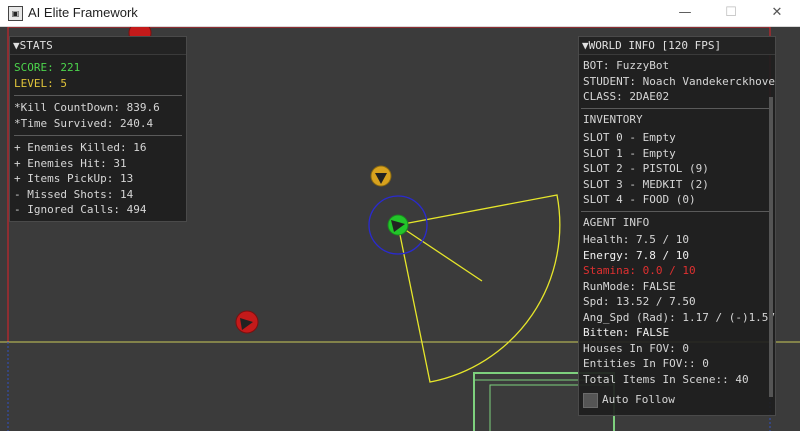 The image size is (800, 431). I want to click on enemies-killed-label: + Enemies Killed: 16, so click(80, 147).